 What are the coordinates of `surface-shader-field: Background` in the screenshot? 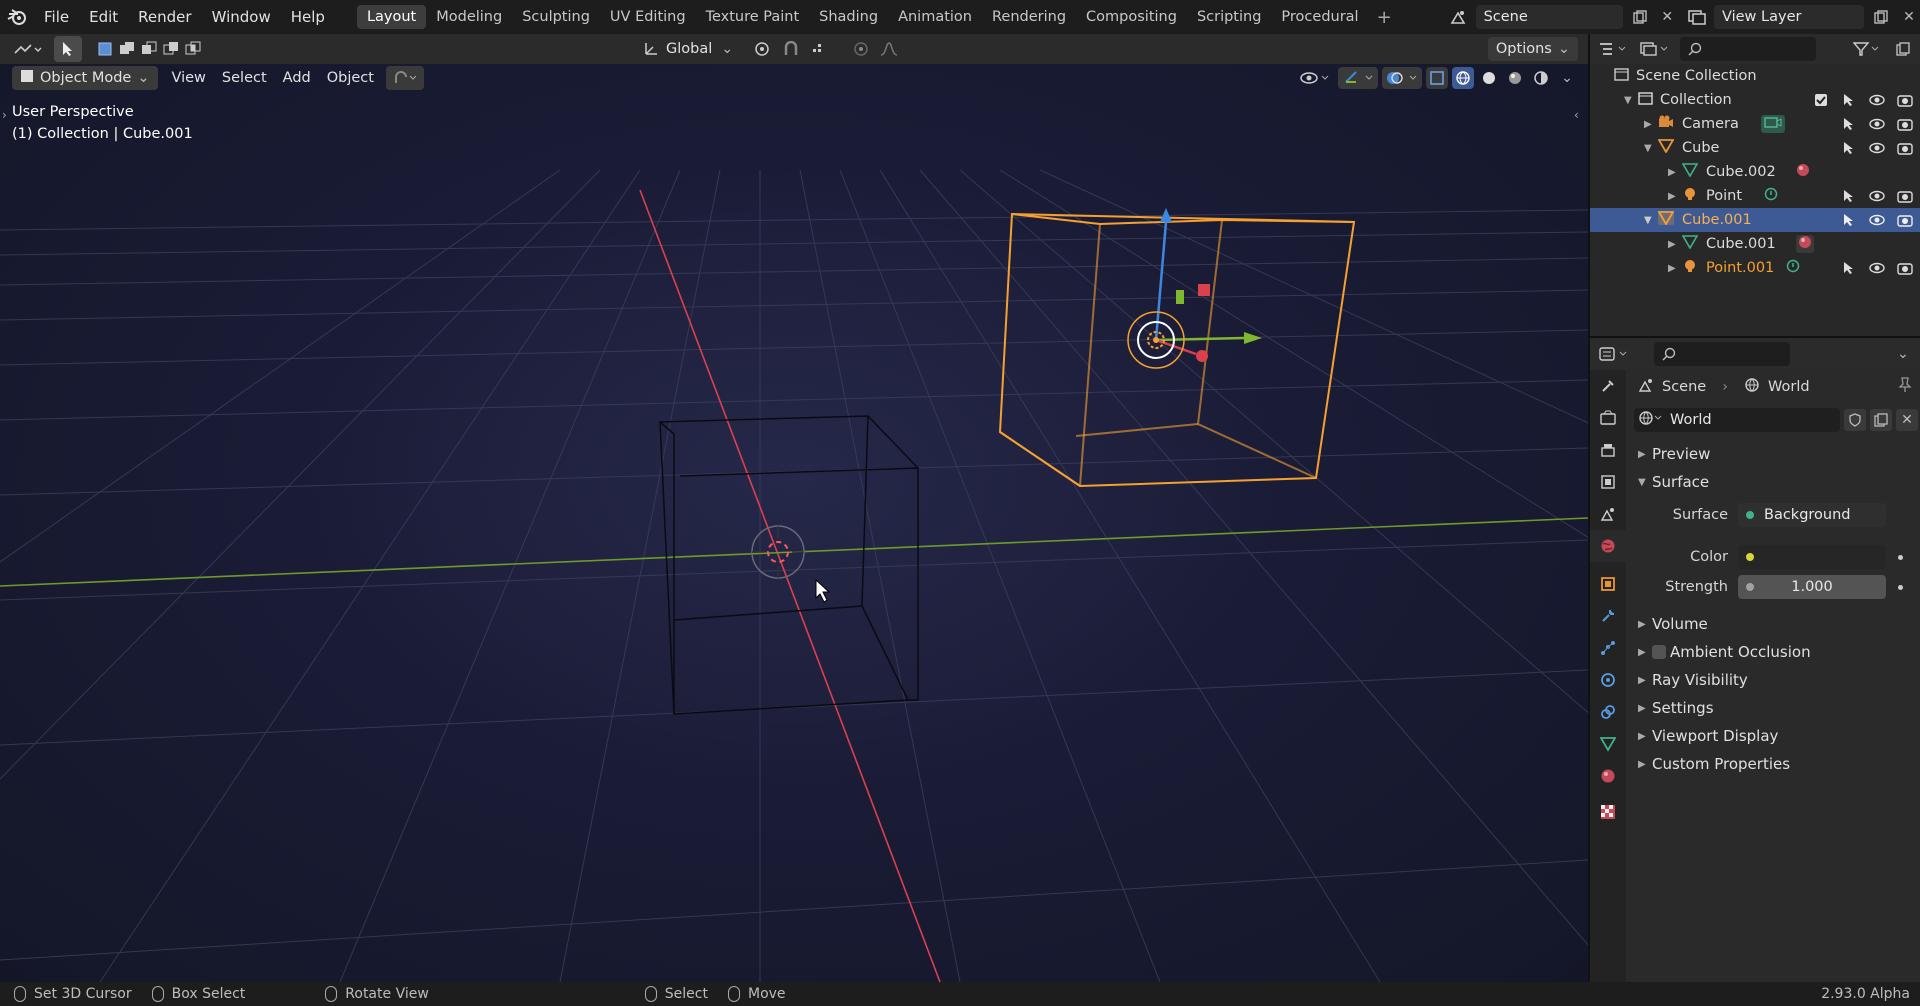 It's located at (1812, 515).